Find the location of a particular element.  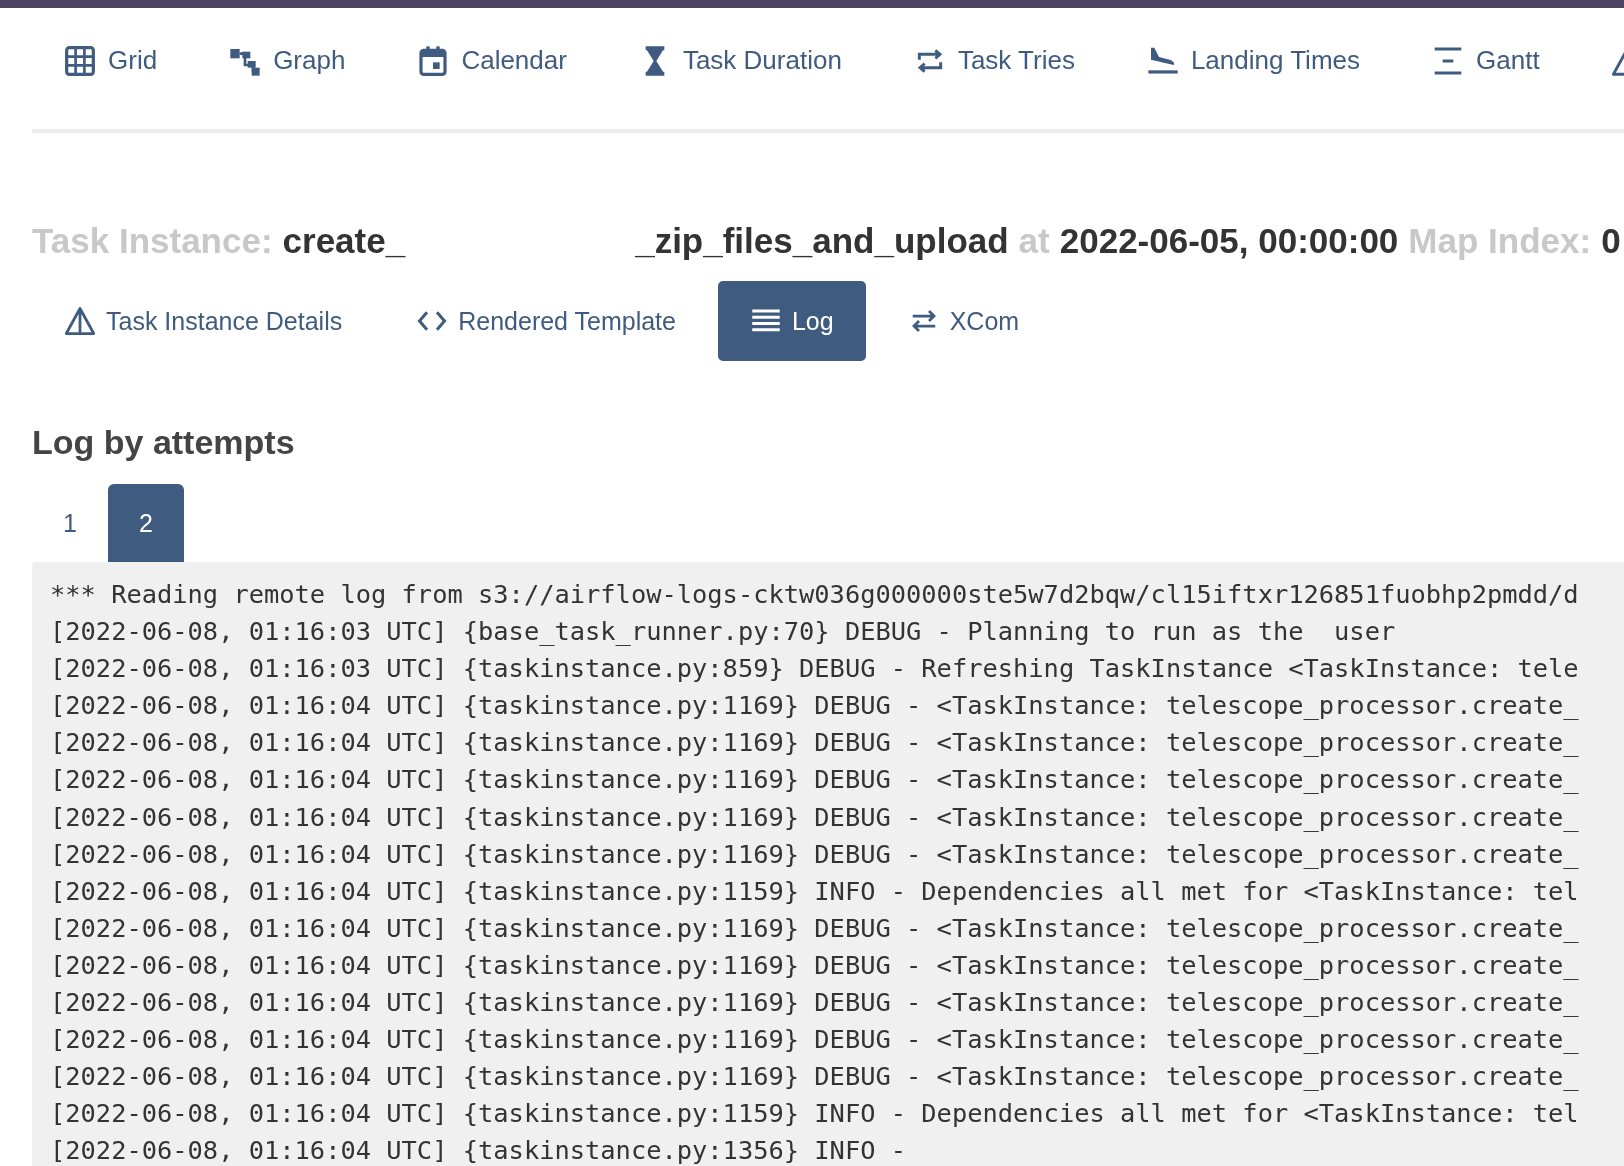

tab: Log is located at coordinates (791, 321).